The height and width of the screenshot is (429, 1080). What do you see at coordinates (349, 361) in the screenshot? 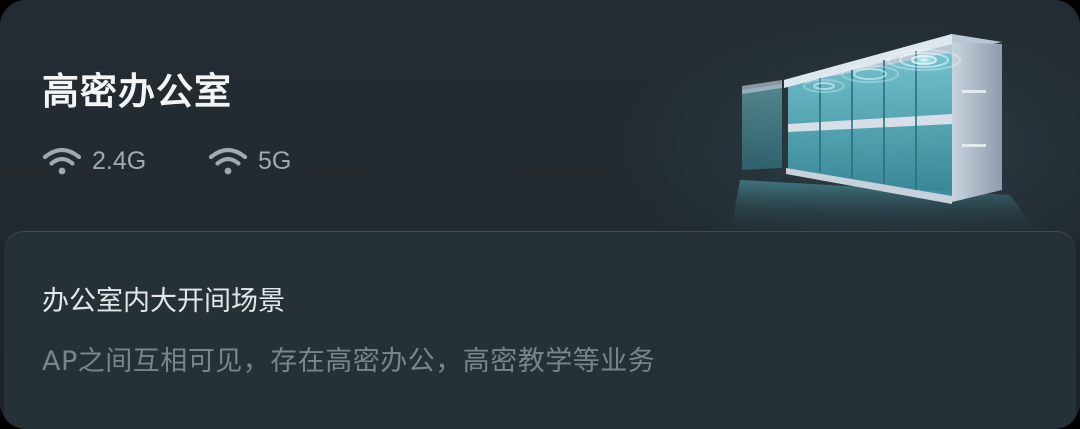
I see `scene-description: AP之间互相可见，存在高密办公，高密教学等业务` at bounding box center [349, 361].